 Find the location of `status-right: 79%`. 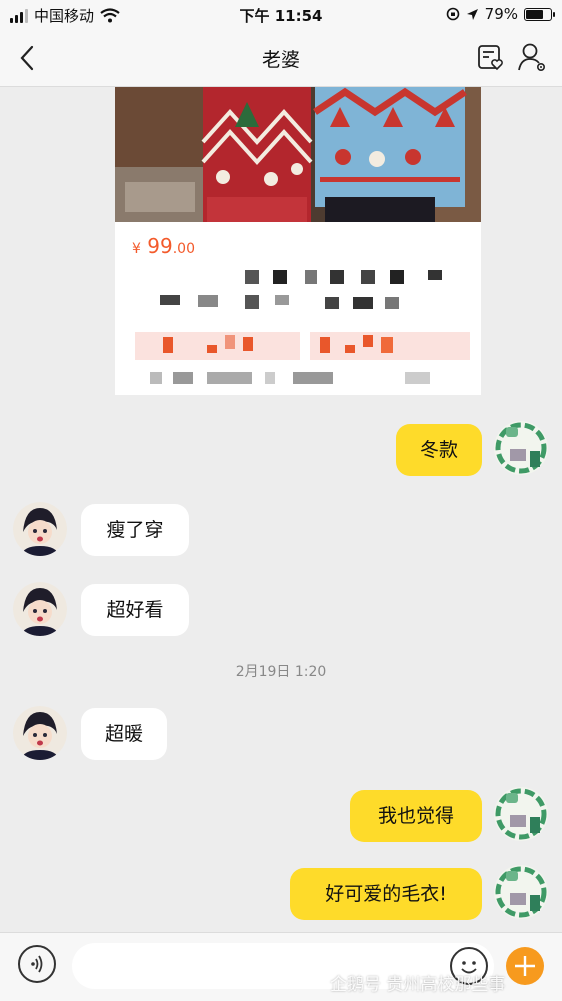

status-right: 79% is located at coordinates (500, 14).